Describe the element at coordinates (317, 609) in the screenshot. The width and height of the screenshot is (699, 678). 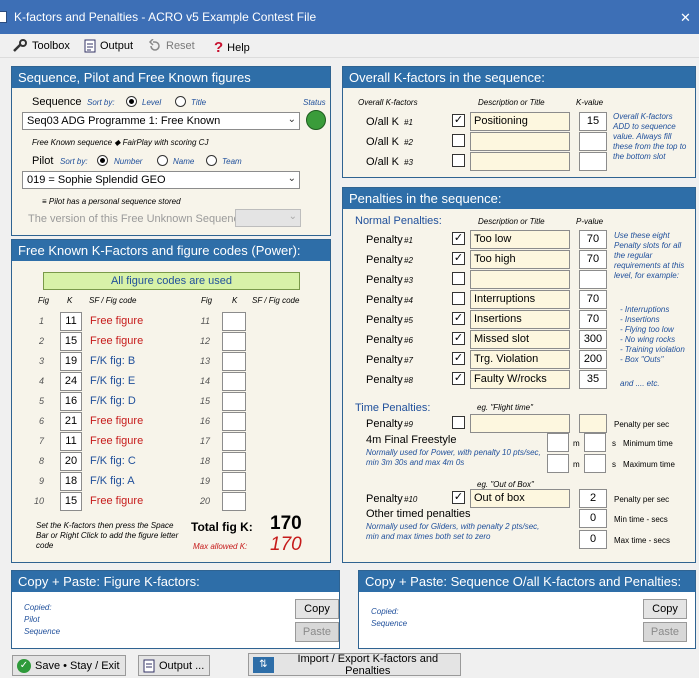
I see `copy-figures-button: Copy` at that location.